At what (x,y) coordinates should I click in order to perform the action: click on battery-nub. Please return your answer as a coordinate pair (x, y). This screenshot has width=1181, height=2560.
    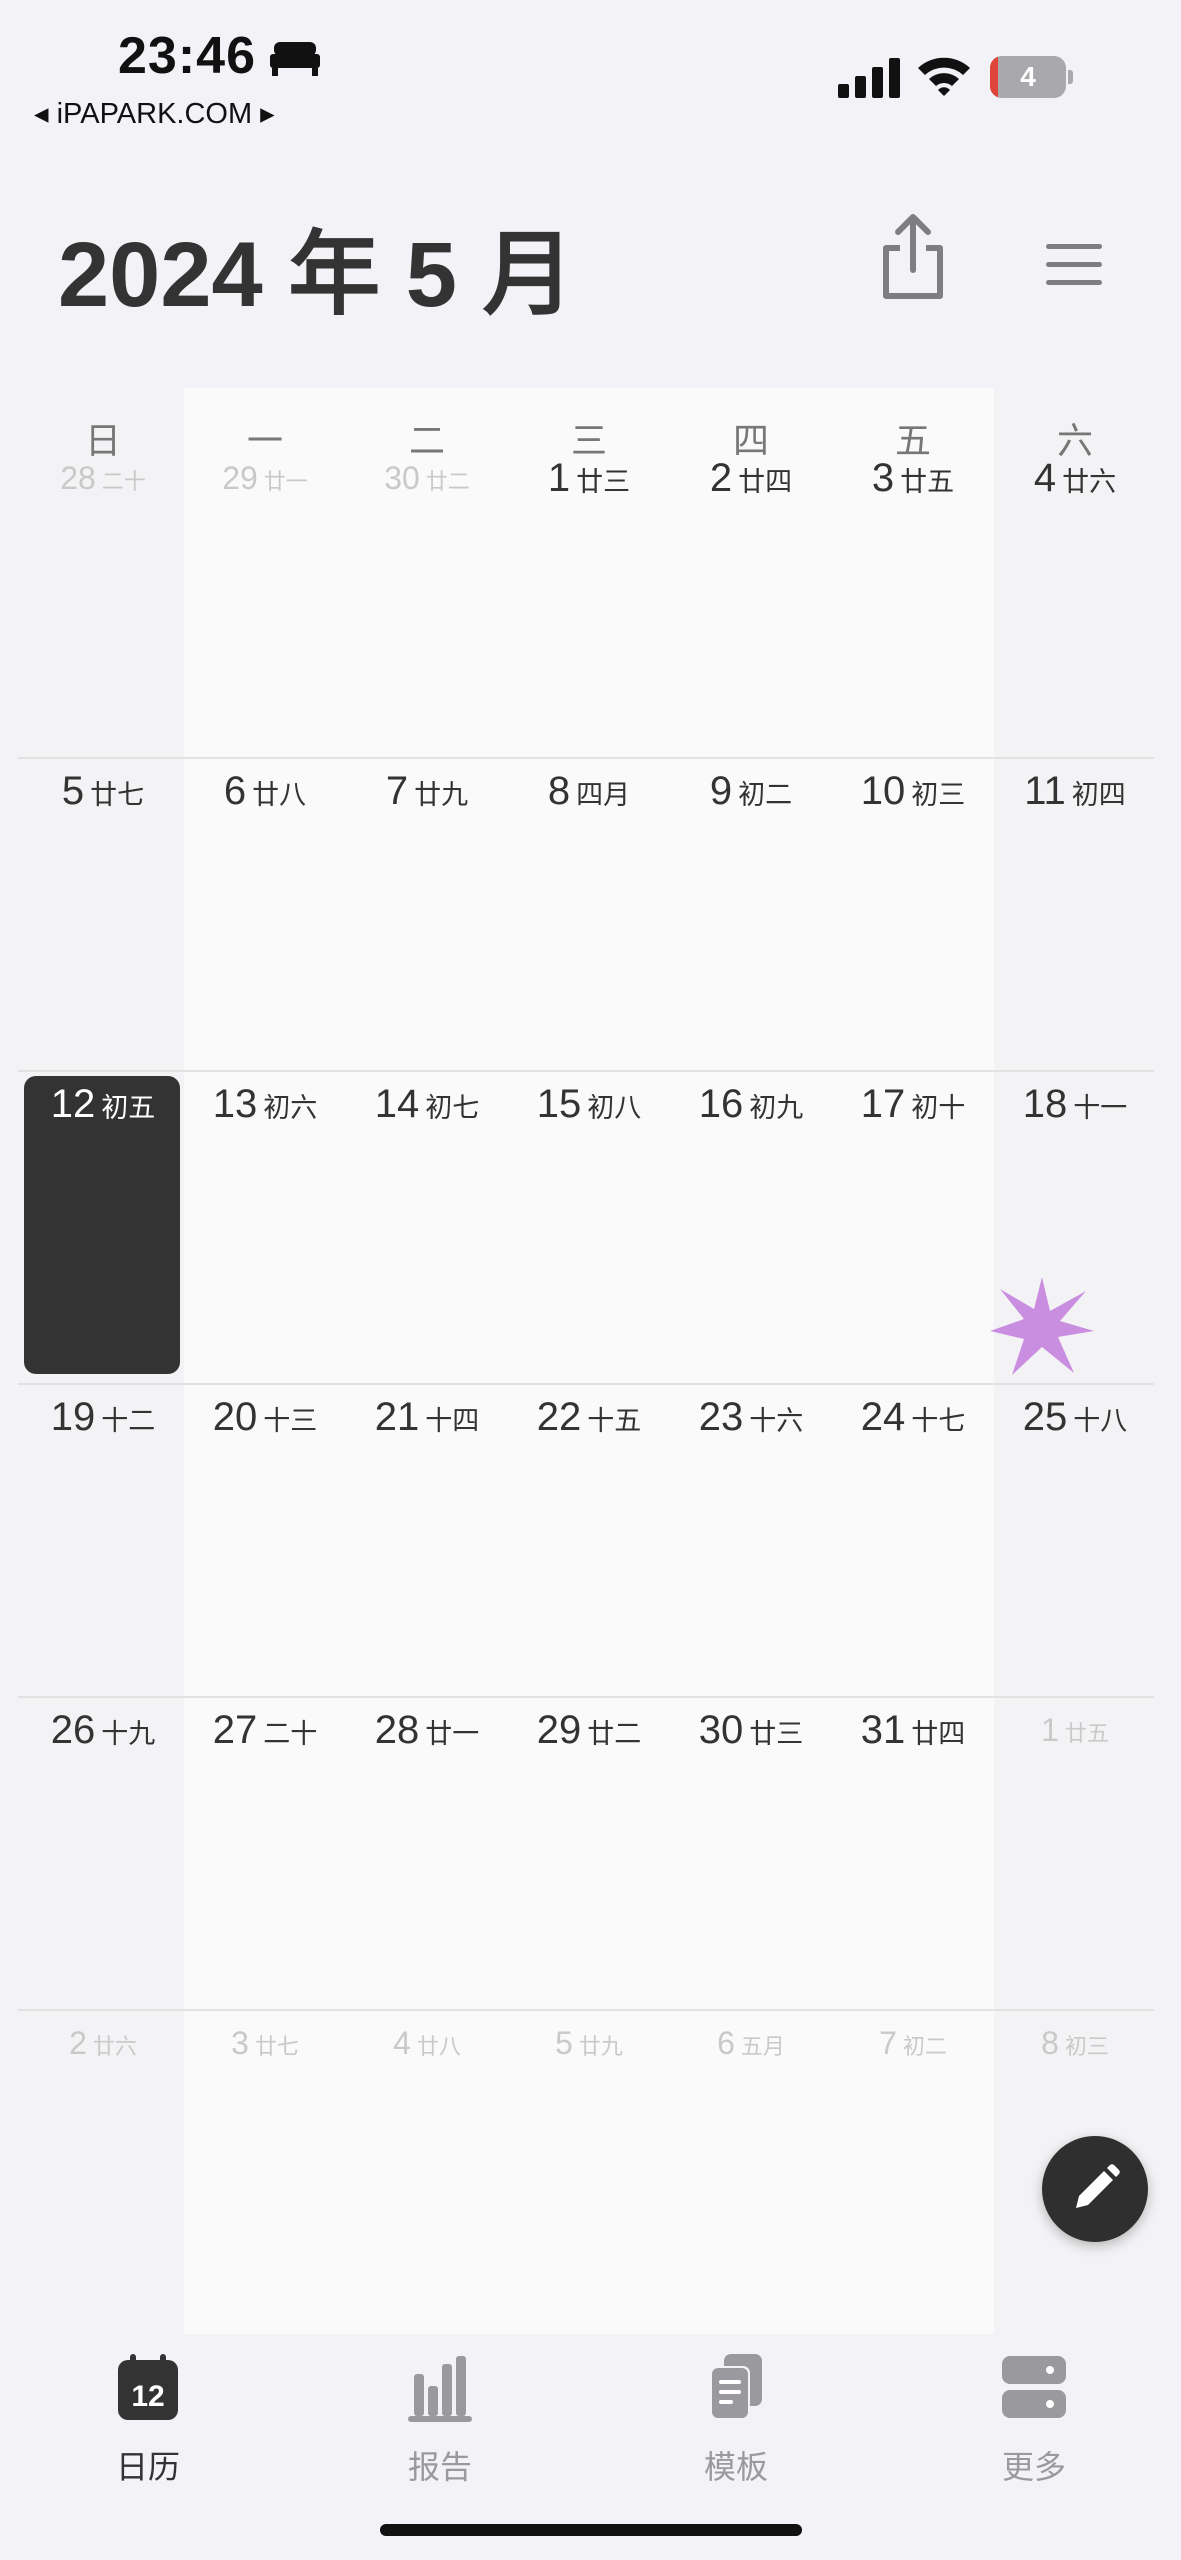
    Looking at the image, I should click on (1070, 77).